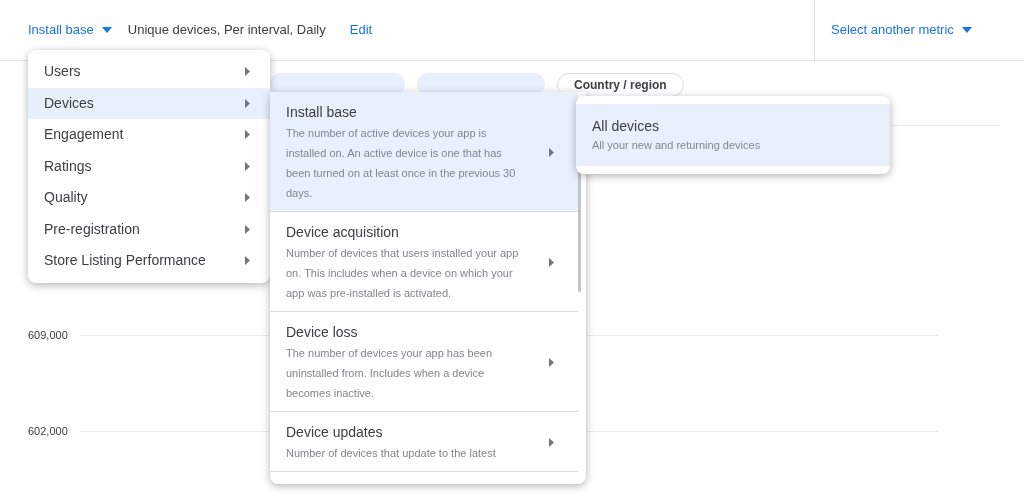  What do you see at coordinates (390, 373) in the screenshot?
I see `metric-description: The number of devices your app has been uninstalled from. Includes when a device becomes inactive.` at bounding box center [390, 373].